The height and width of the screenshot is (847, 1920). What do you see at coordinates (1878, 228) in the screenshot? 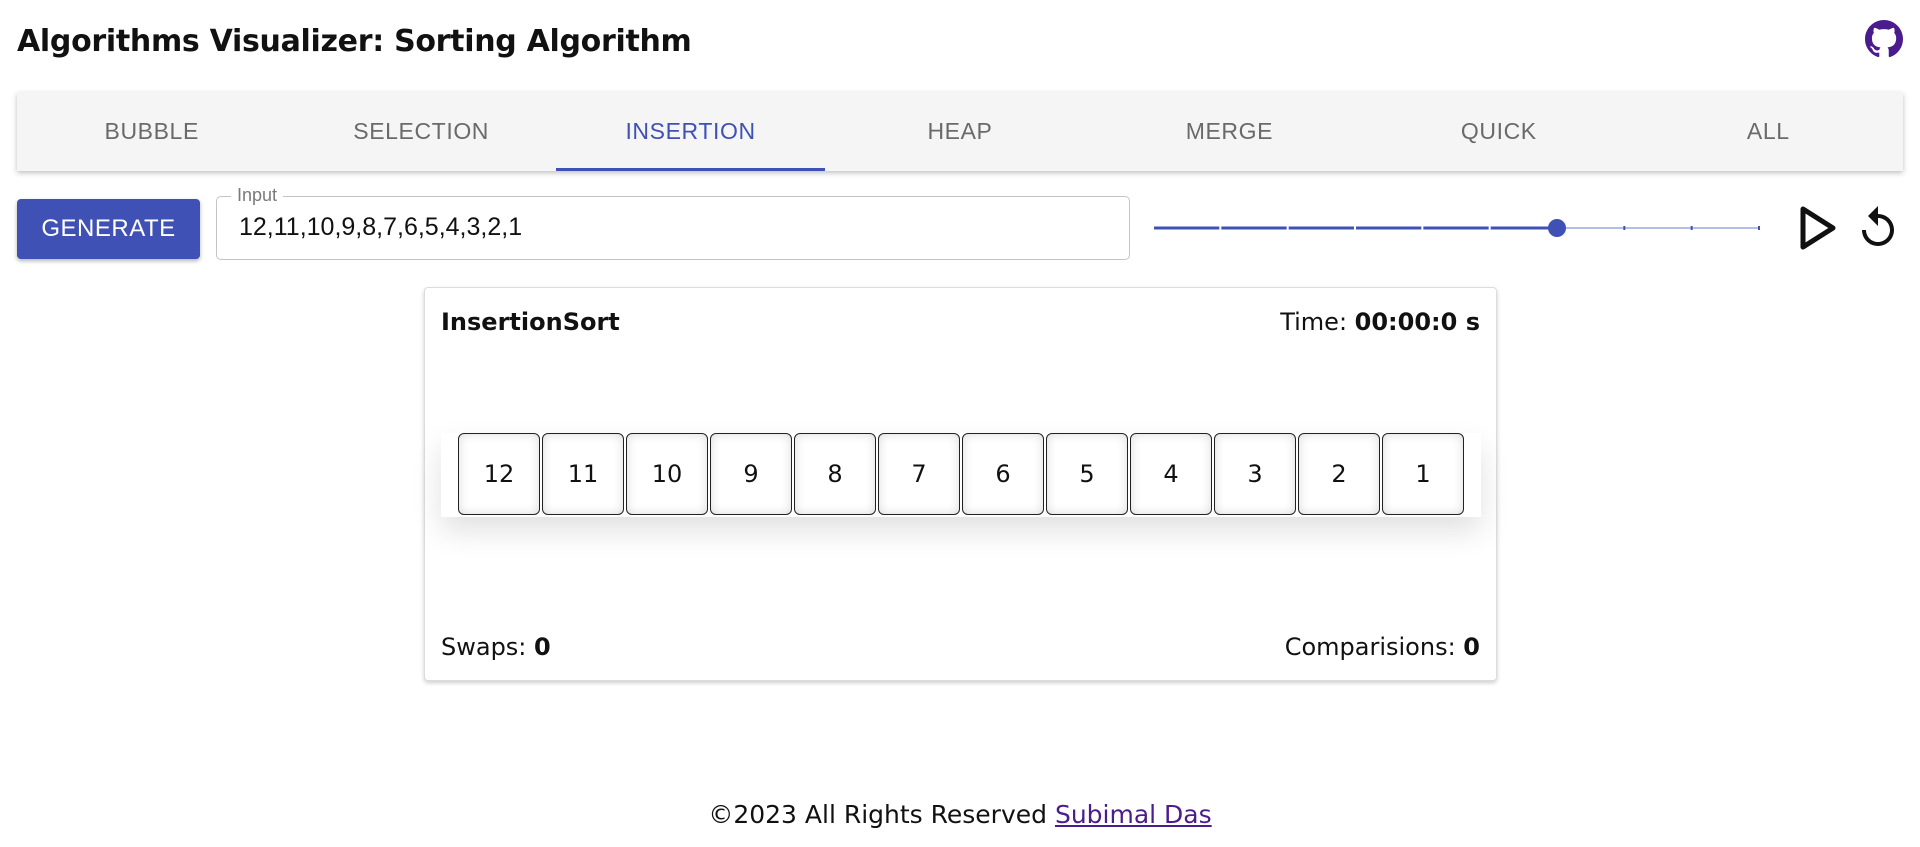
I see `reset-icon` at bounding box center [1878, 228].